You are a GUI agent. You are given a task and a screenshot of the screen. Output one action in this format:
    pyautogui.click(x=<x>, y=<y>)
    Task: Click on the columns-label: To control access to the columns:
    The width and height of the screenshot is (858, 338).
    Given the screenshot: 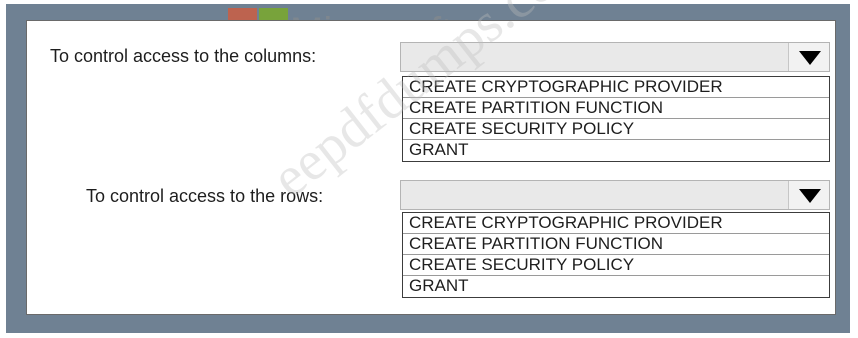 What is the action you would take?
    pyautogui.click(x=183, y=56)
    